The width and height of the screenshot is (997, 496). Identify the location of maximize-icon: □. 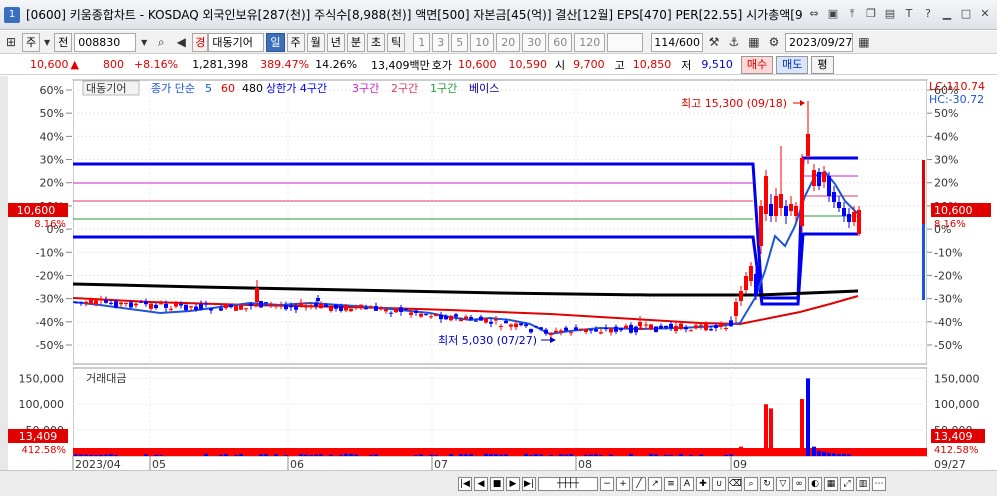
(966, 14).